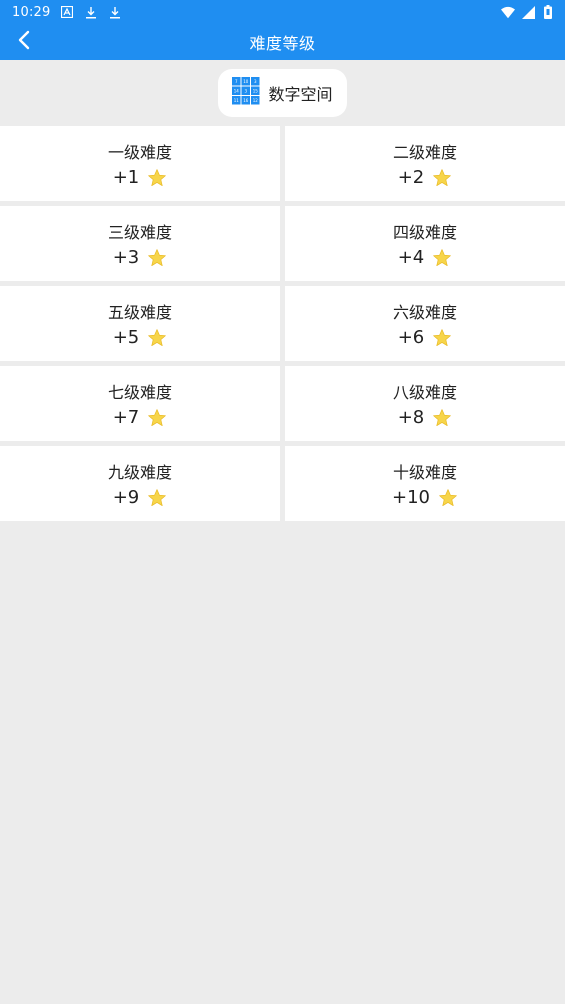 This screenshot has width=565, height=1004. Describe the element at coordinates (425, 403) in the screenshot. I see `level-card-8: 八级难度 +8` at that location.